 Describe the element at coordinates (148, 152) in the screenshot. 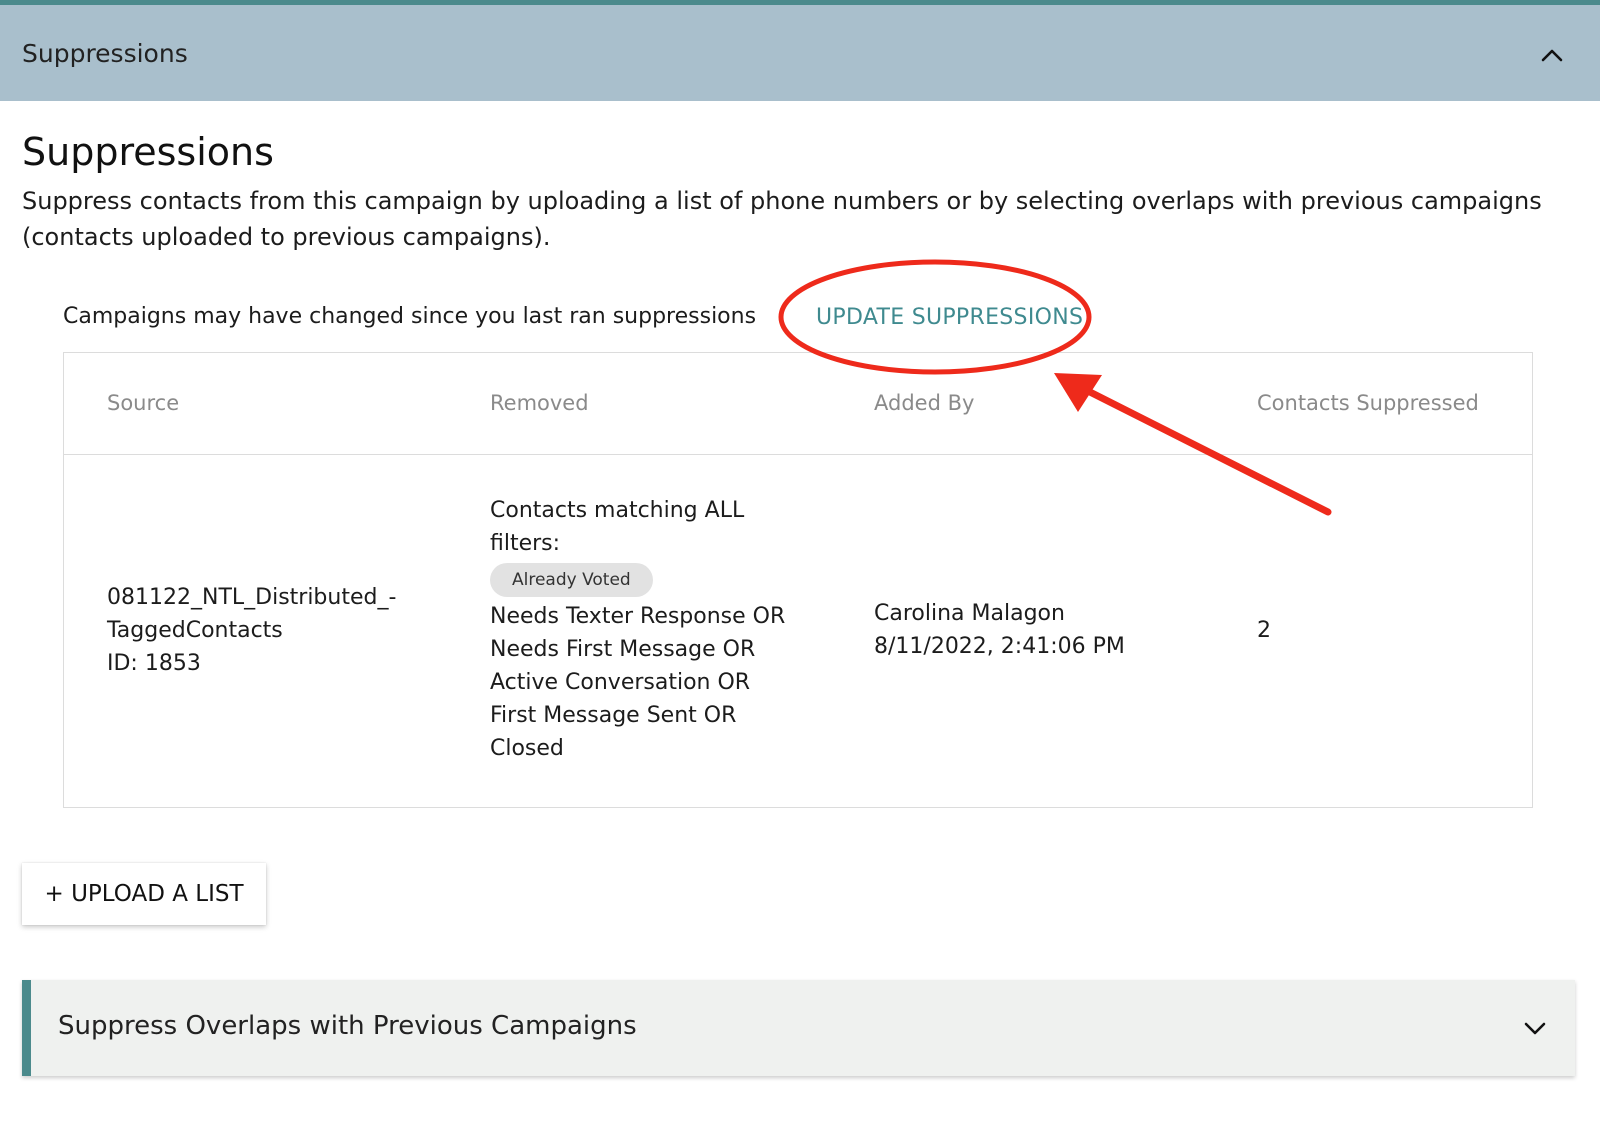

I see `section-title: Suppressions` at that location.